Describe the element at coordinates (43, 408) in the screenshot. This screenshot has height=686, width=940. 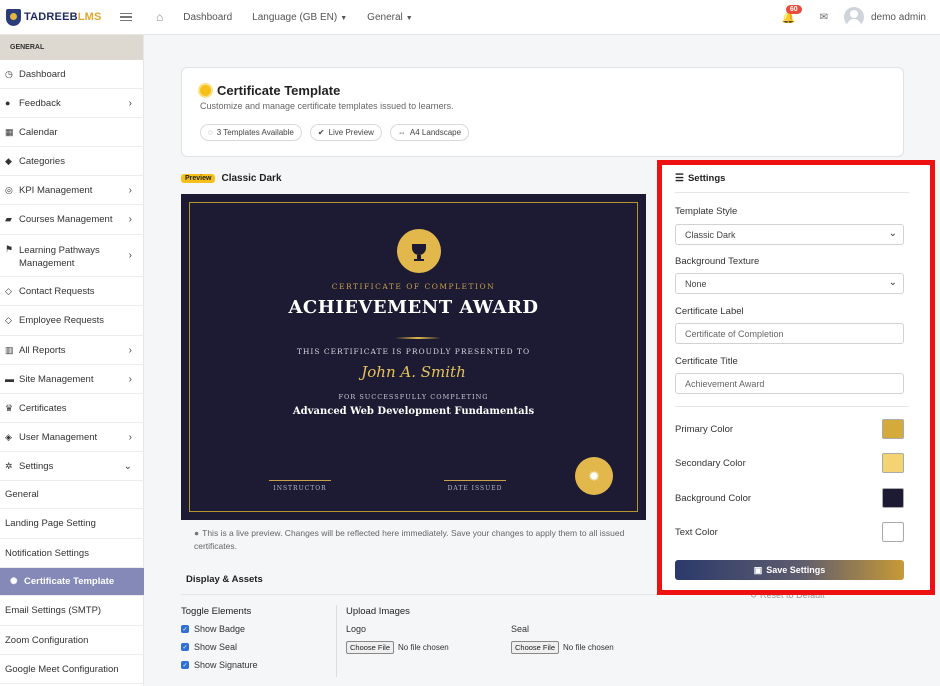
I see `sidebar-item-label: Certificates` at that location.